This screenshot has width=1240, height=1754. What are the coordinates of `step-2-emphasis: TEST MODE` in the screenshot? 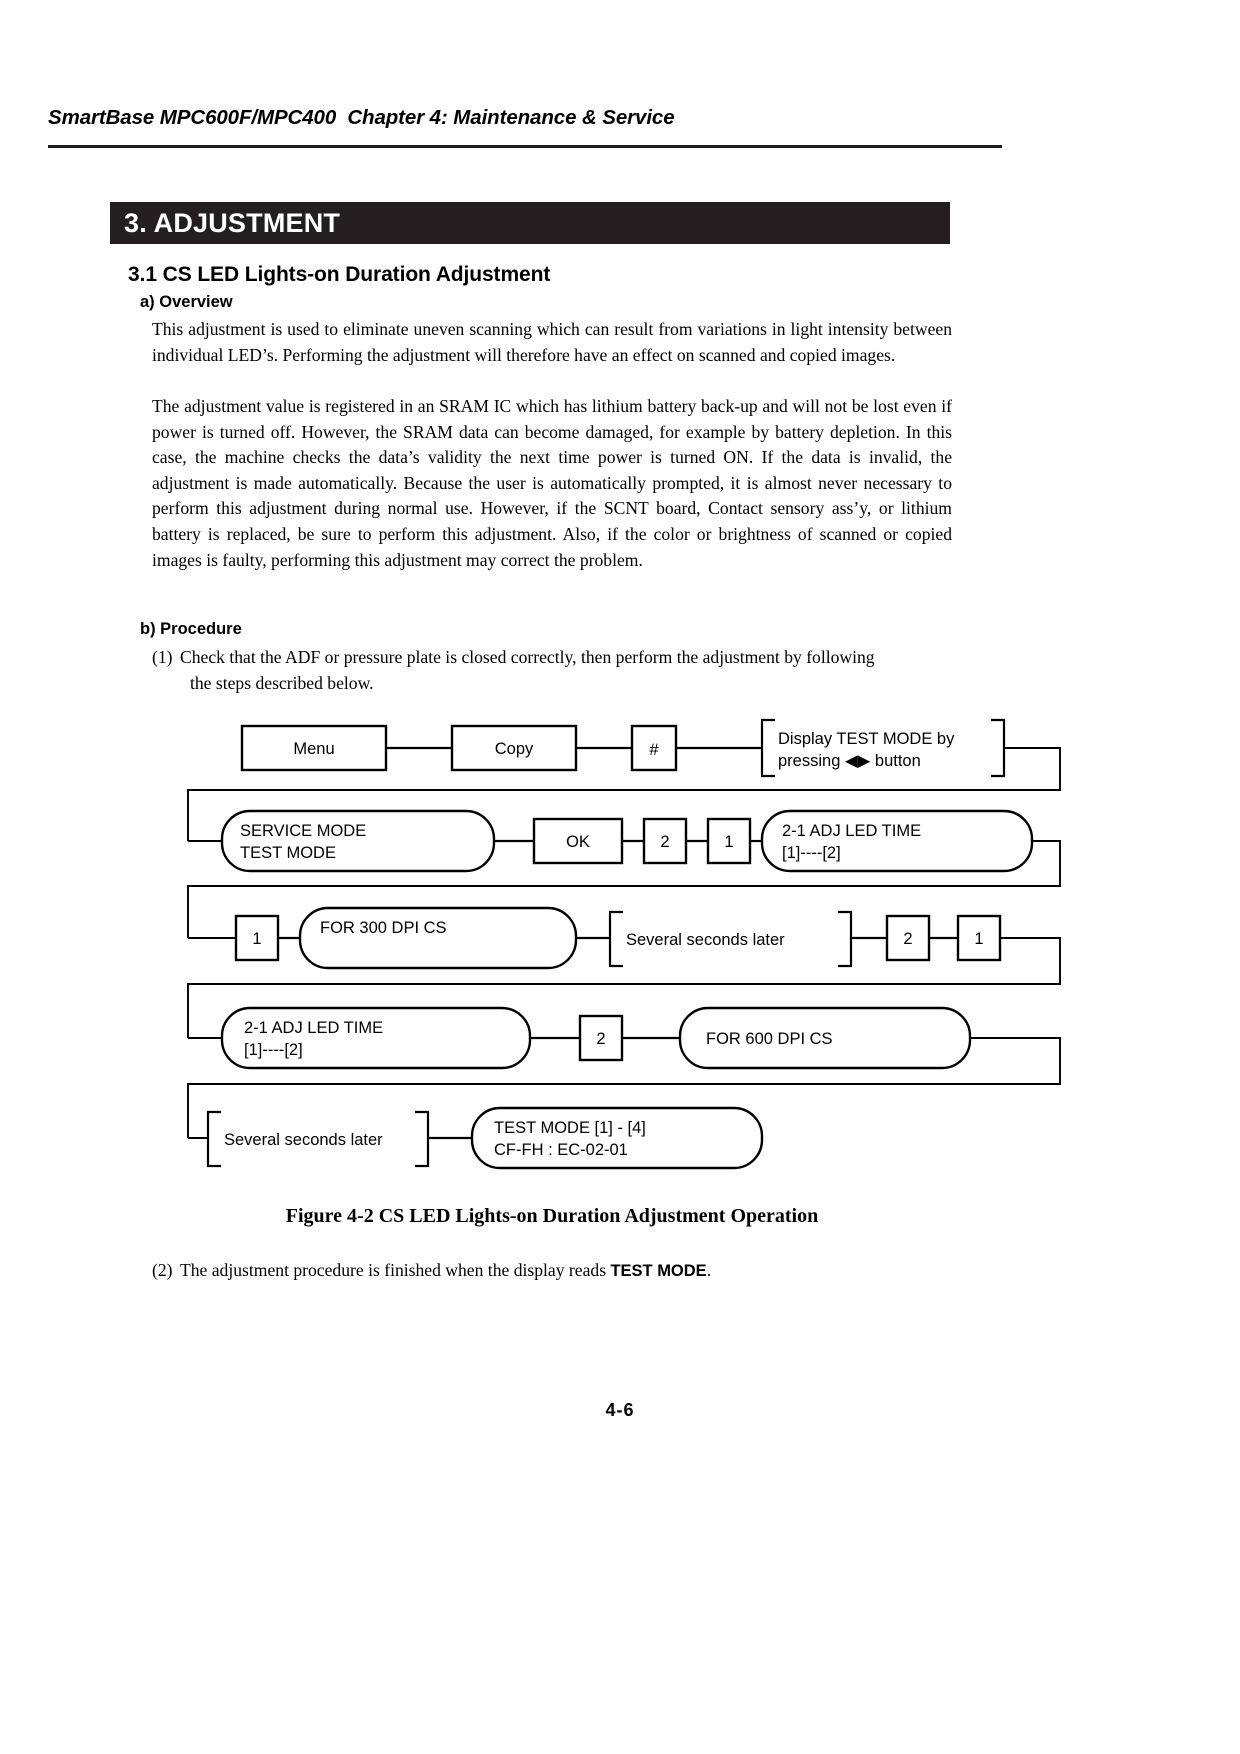 It's located at (658, 1271).